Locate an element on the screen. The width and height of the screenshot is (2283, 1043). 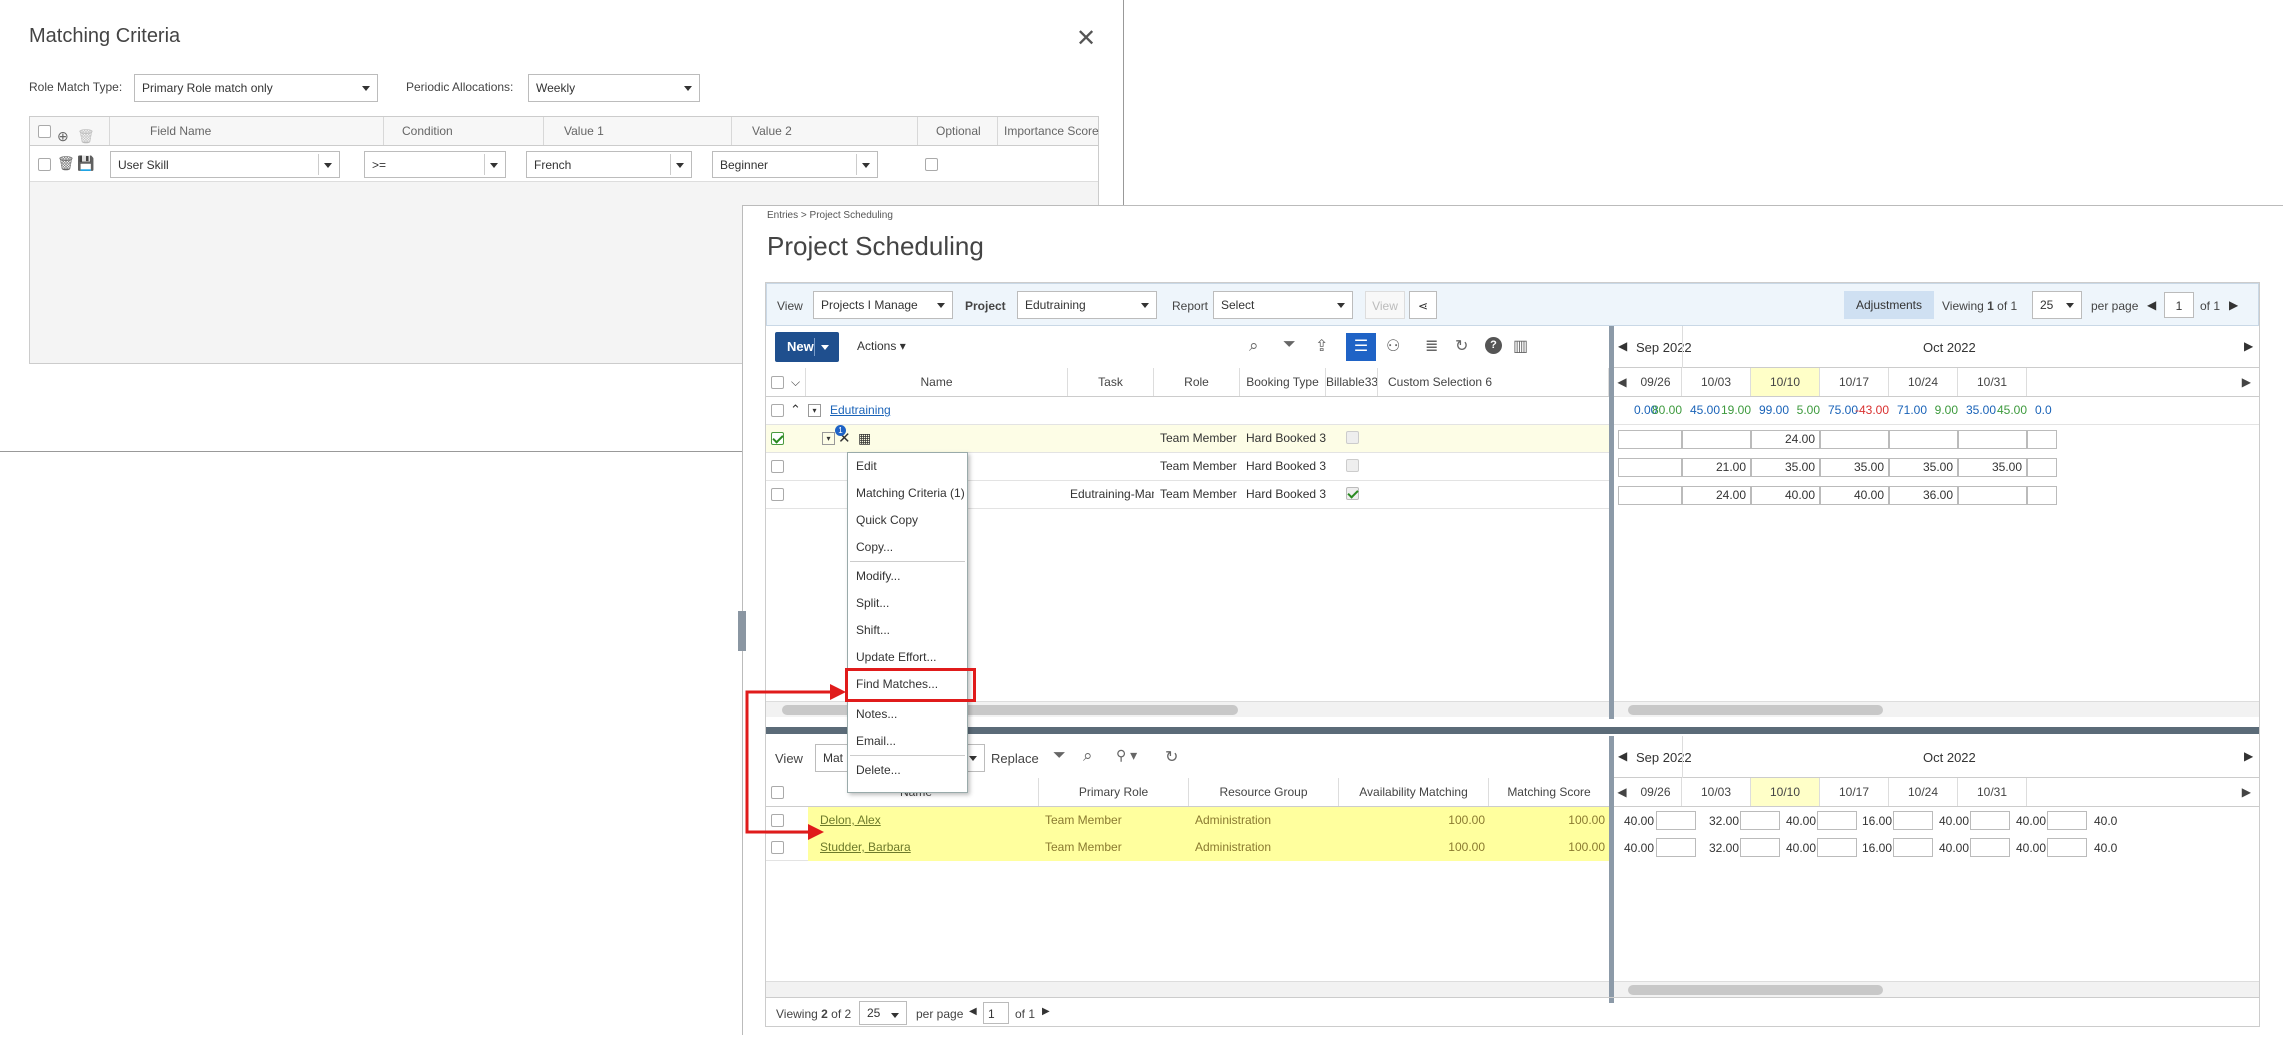
arrow-line is located at coordinates (792, 762).